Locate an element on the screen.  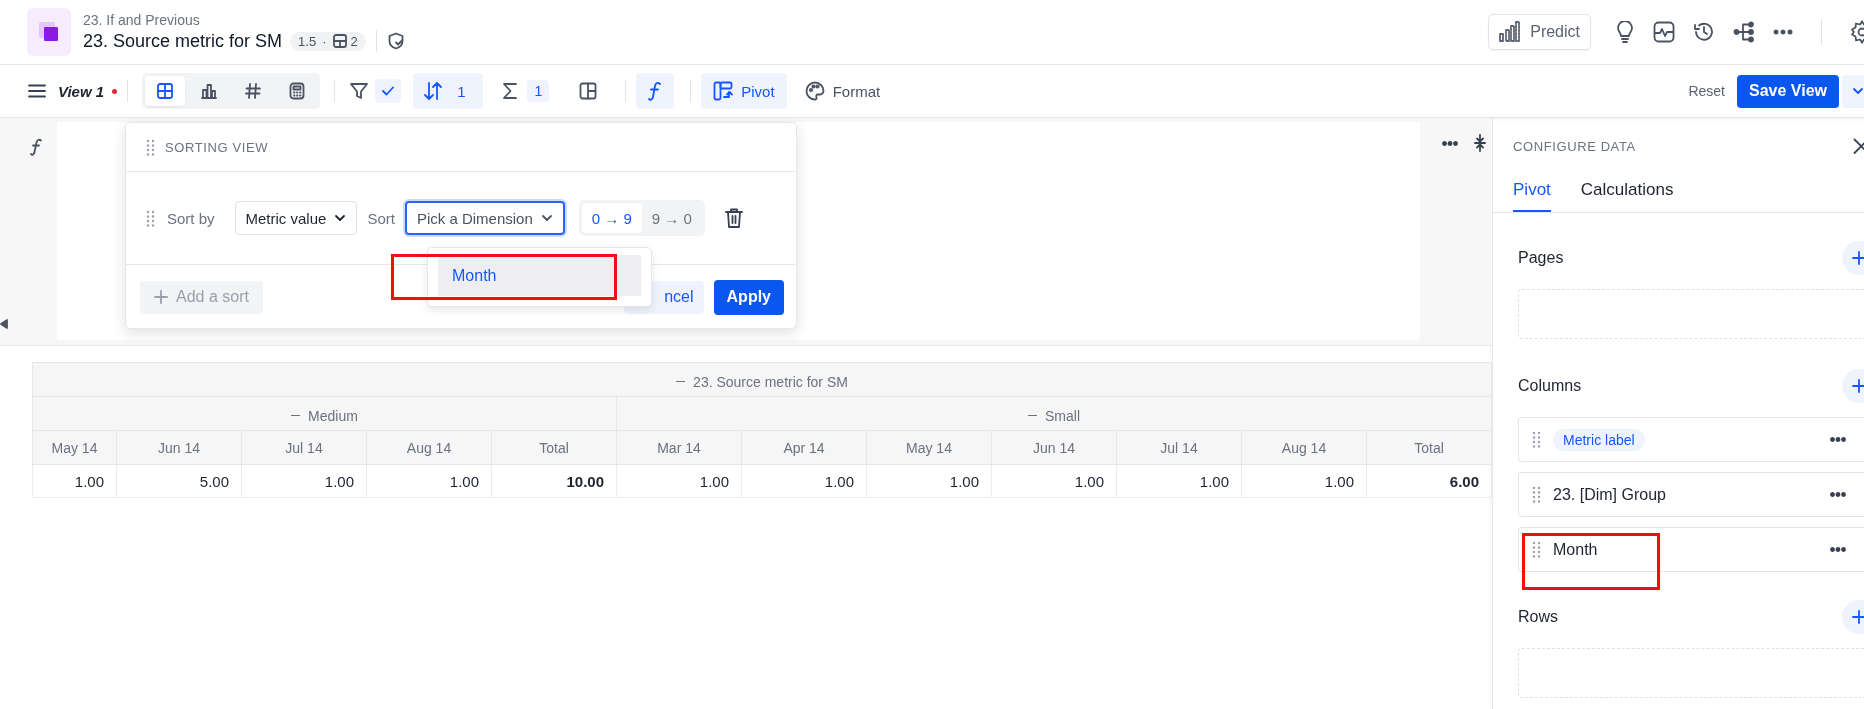
check-icon is located at coordinates (388, 91).